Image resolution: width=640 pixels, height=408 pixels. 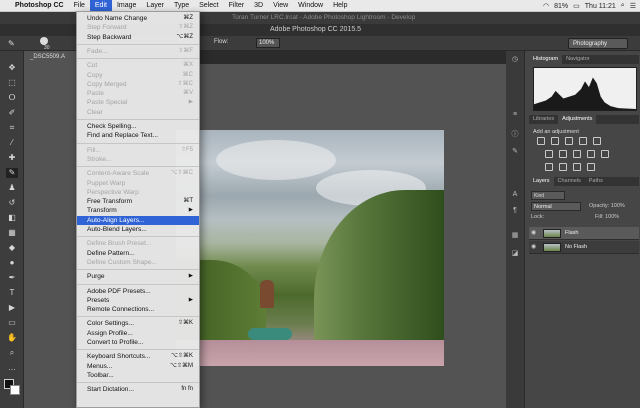 I want to click on edit-menu-item: Perspective Warp, so click(x=138, y=192).